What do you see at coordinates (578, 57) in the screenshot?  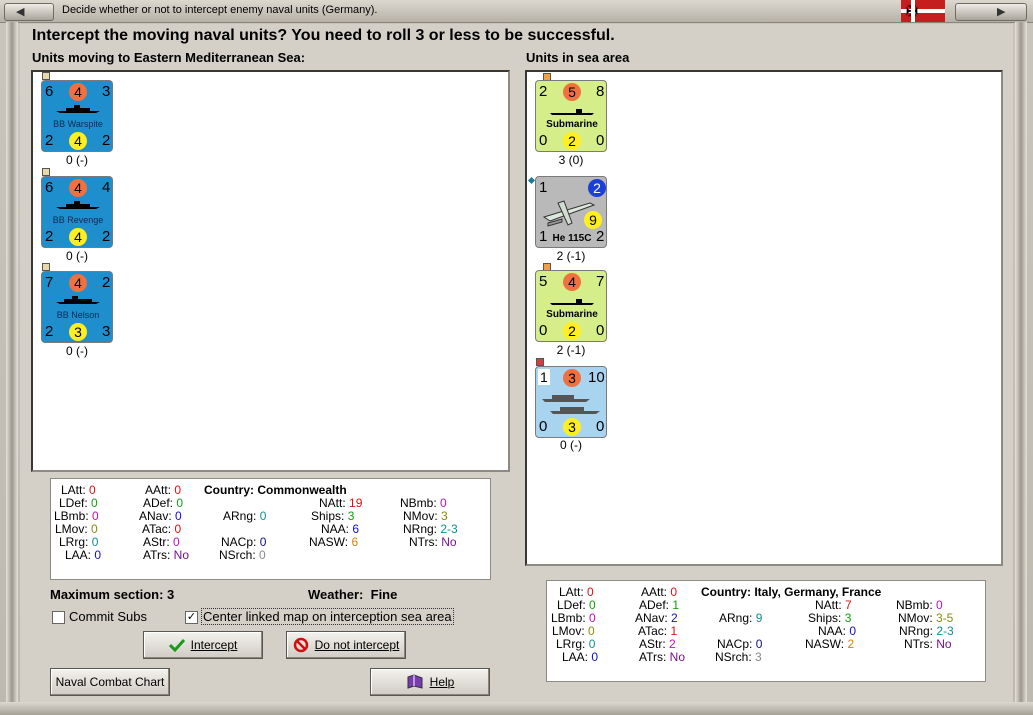 I see `sea-area-units-label: Units in sea area` at bounding box center [578, 57].